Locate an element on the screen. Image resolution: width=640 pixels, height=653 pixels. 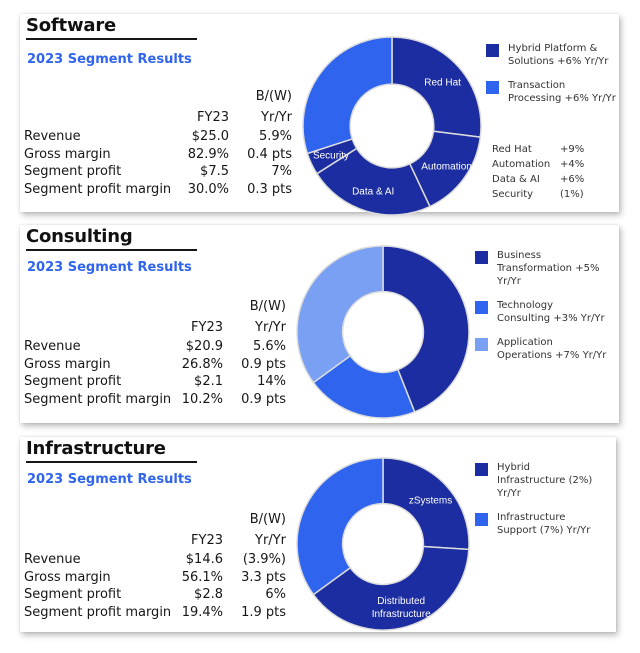
legend-text: Operations +7% Yr/Yr is located at coordinates (552, 355).